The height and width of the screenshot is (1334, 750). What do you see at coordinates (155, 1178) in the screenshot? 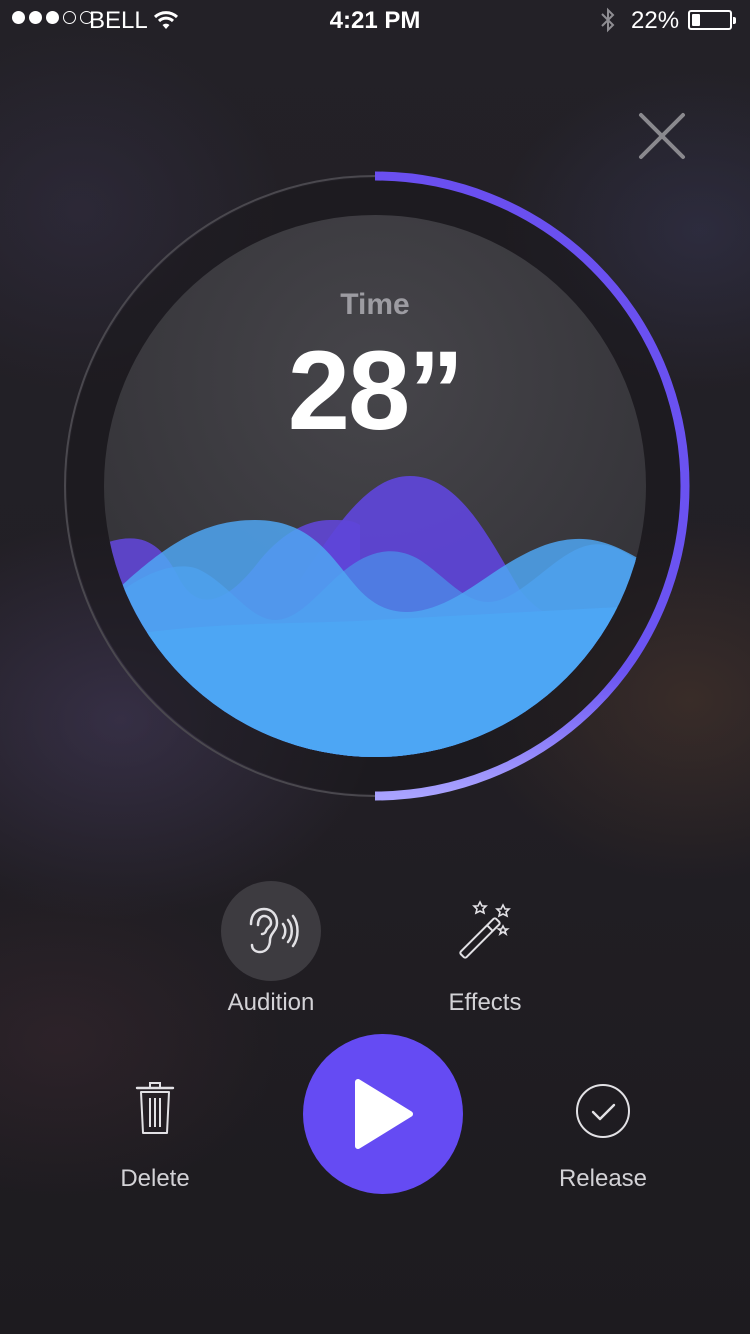
I see `delete-label: Delete` at bounding box center [155, 1178].